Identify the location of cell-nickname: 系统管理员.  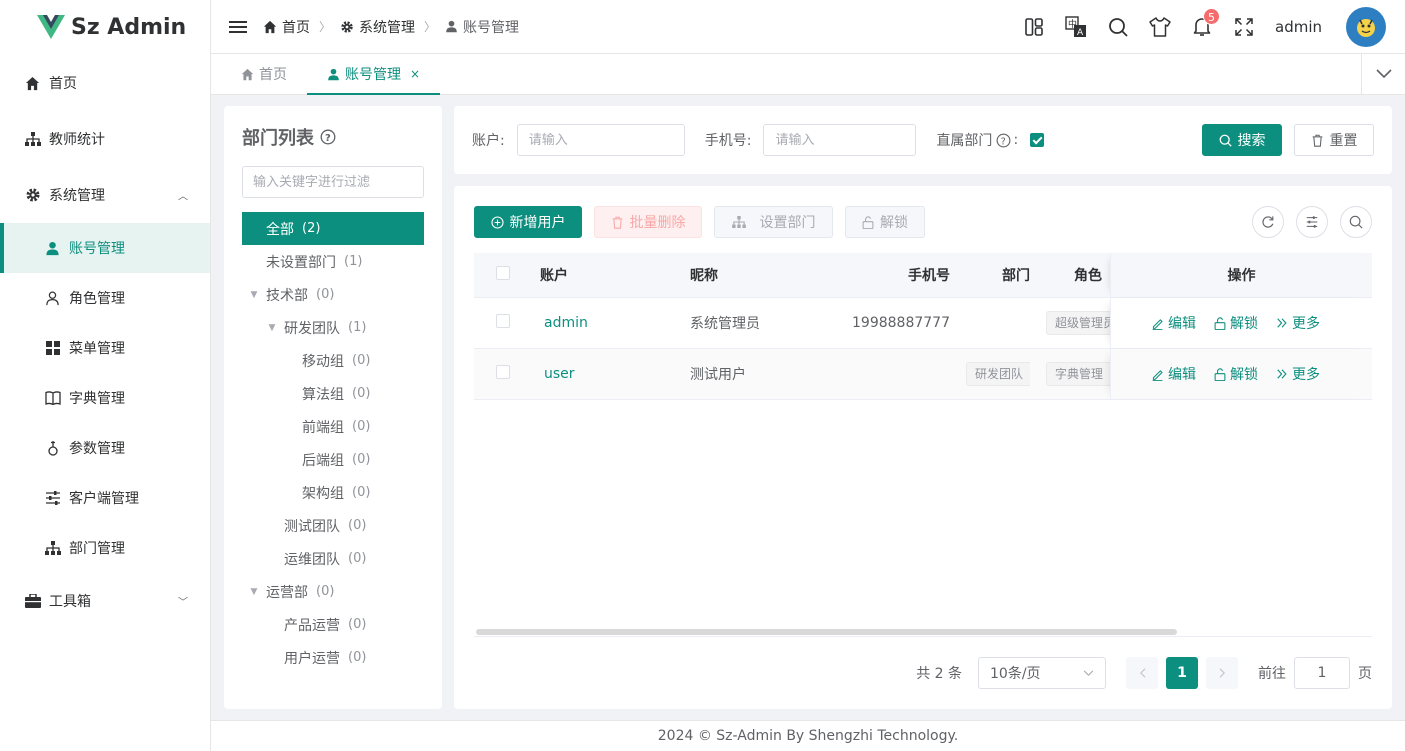
(725, 324).